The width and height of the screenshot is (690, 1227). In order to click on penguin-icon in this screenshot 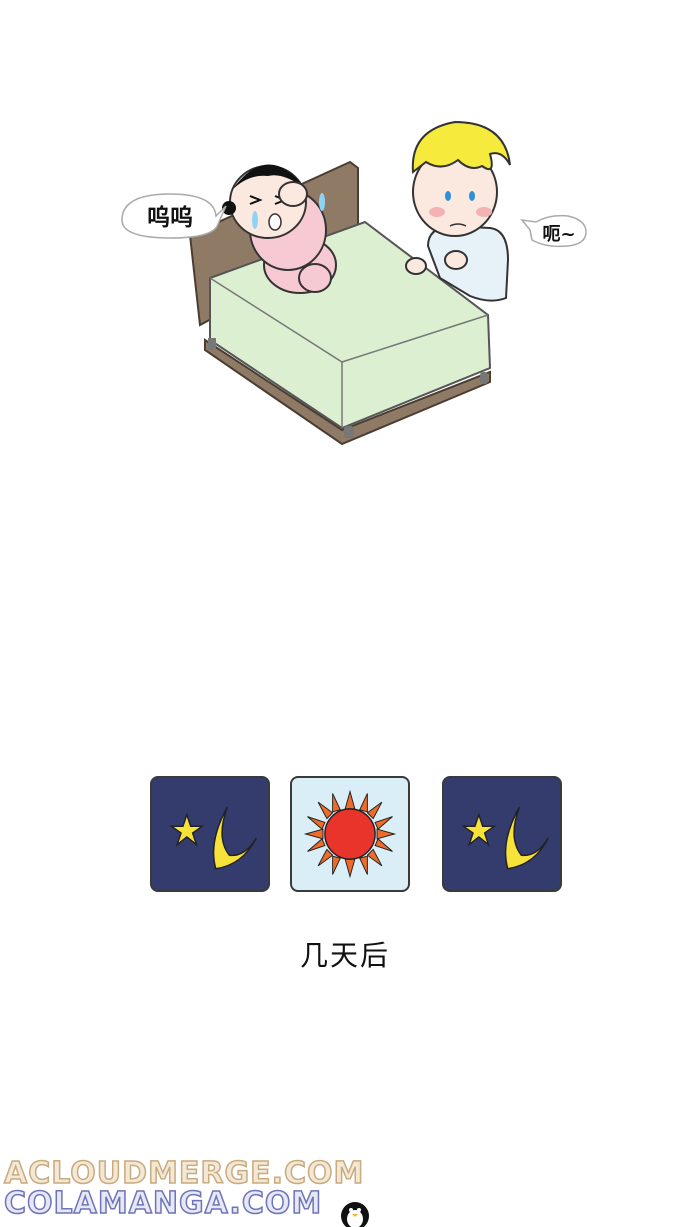, I will do `click(355, 1214)`.